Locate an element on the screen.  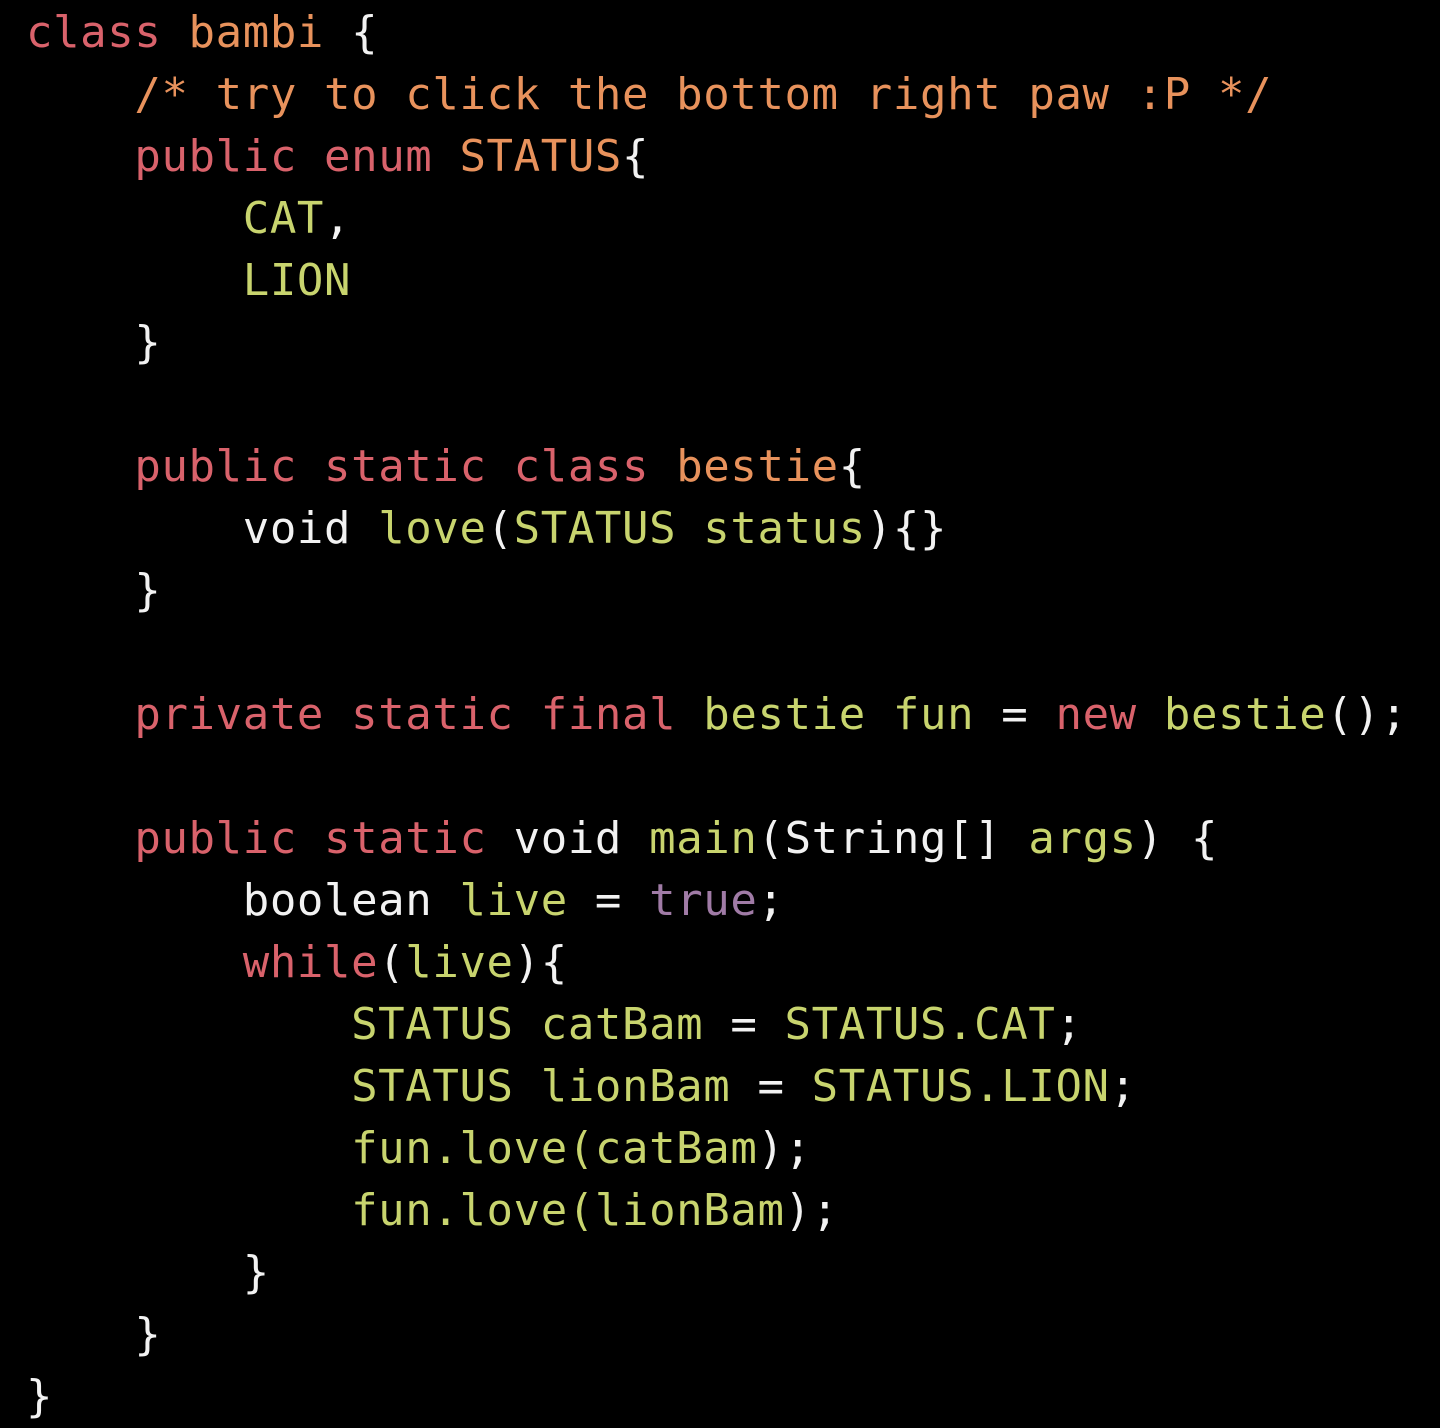
code-token-identifier: fun.love(lionBam is located at coordinates (568, 1210).